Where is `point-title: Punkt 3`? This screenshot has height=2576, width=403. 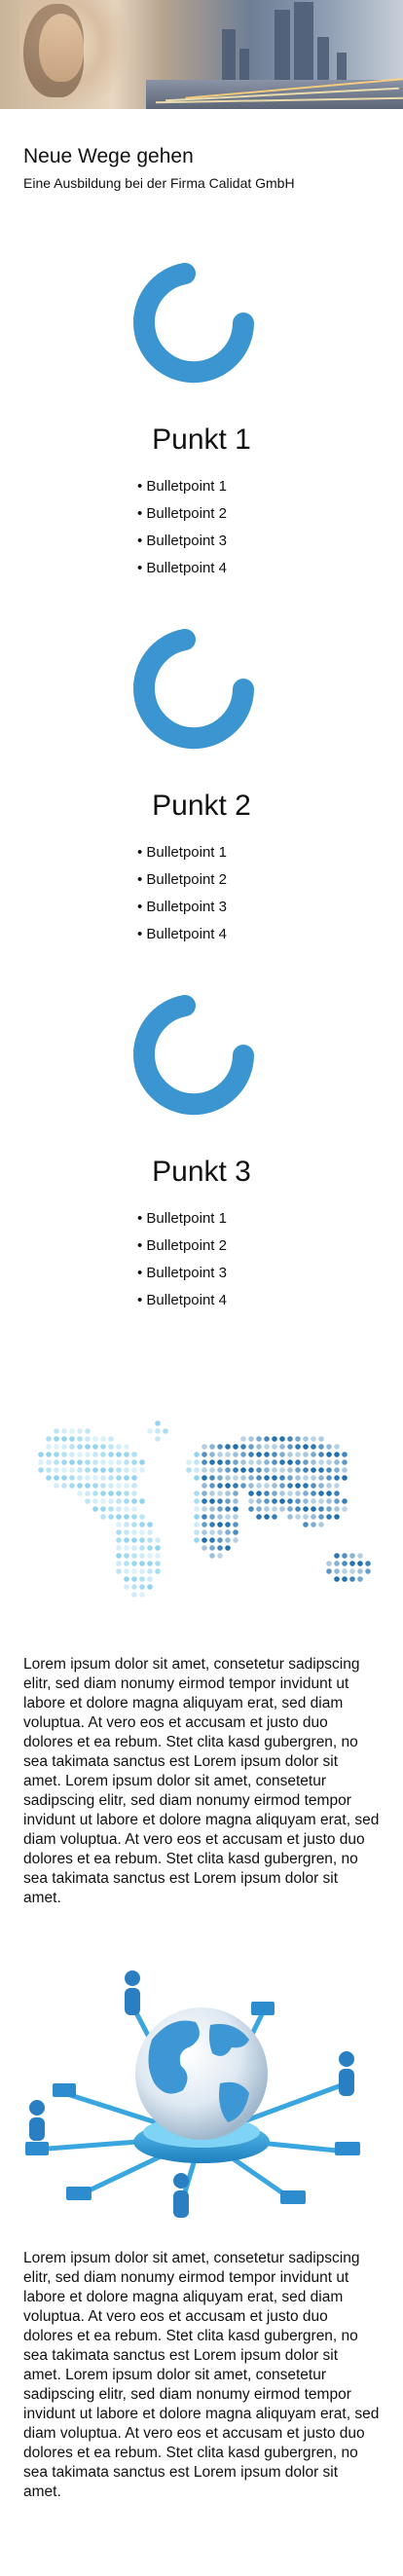 point-title: Punkt 3 is located at coordinates (201, 1172).